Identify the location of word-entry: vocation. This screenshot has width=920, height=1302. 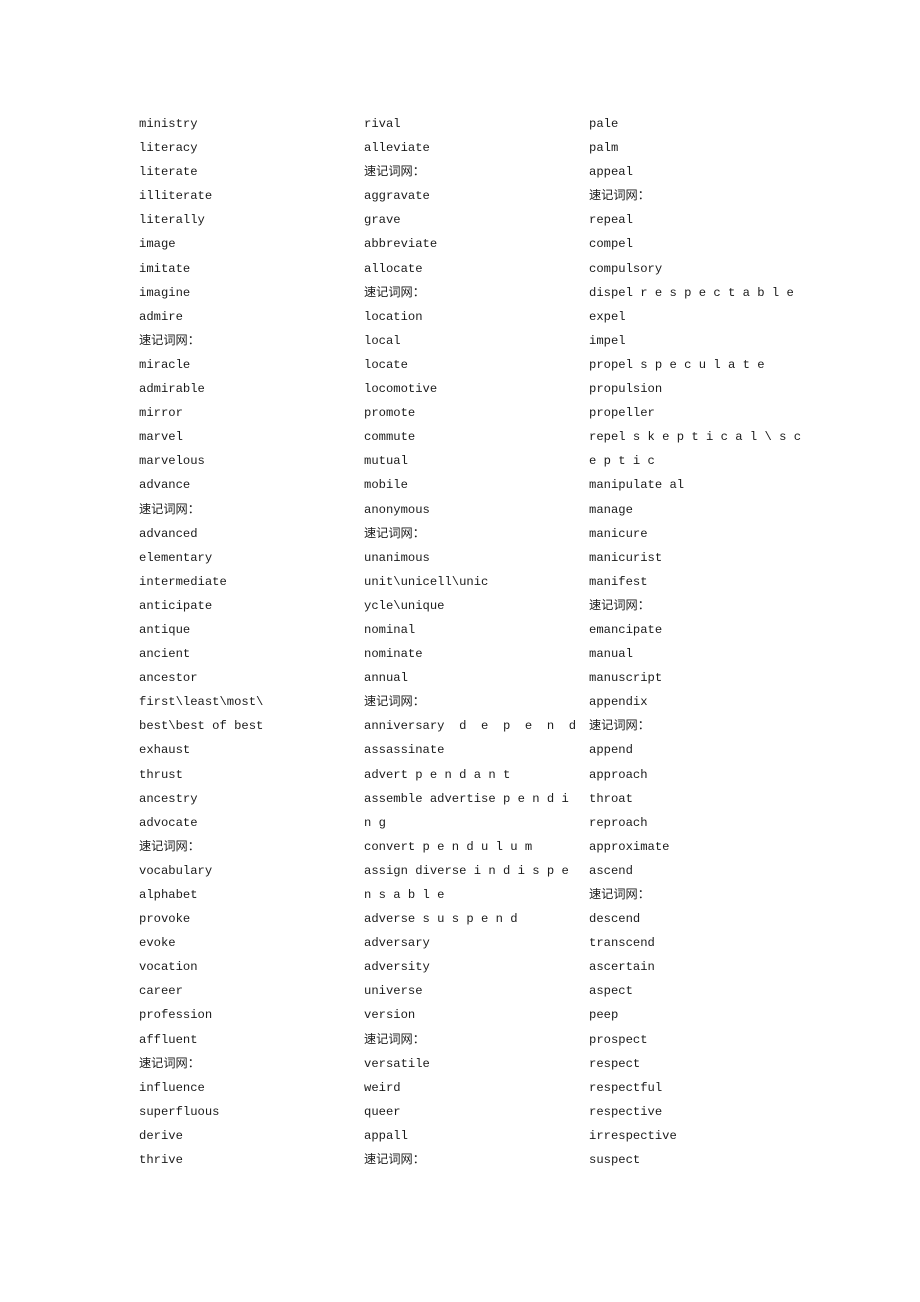
(168, 967).